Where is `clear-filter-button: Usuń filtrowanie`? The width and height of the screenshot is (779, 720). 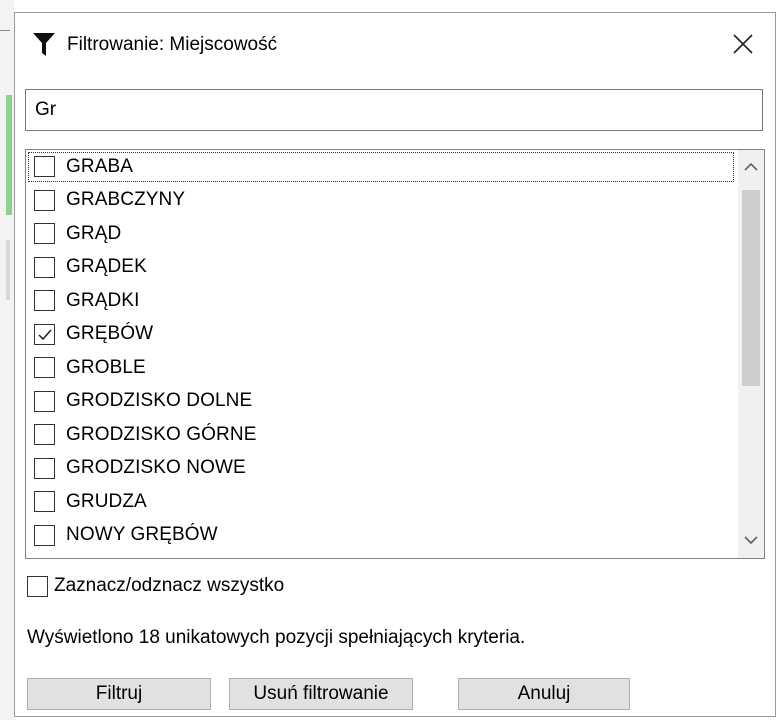
clear-filter-button: Usuń filtrowanie is located at coordinates (321, 694).